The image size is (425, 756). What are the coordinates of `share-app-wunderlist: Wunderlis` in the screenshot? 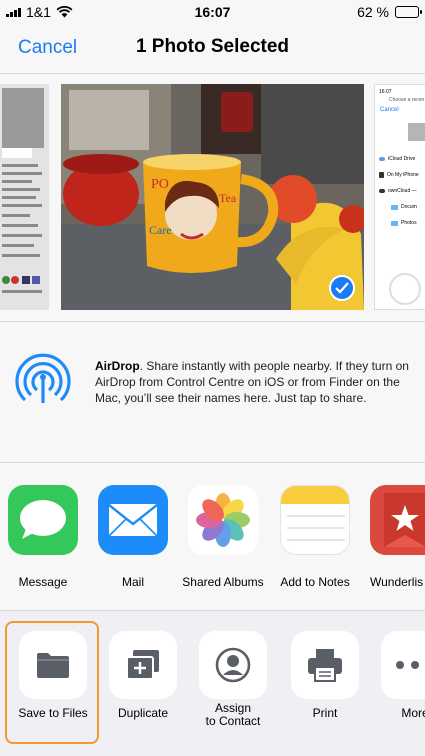 It's located at (392, 537).